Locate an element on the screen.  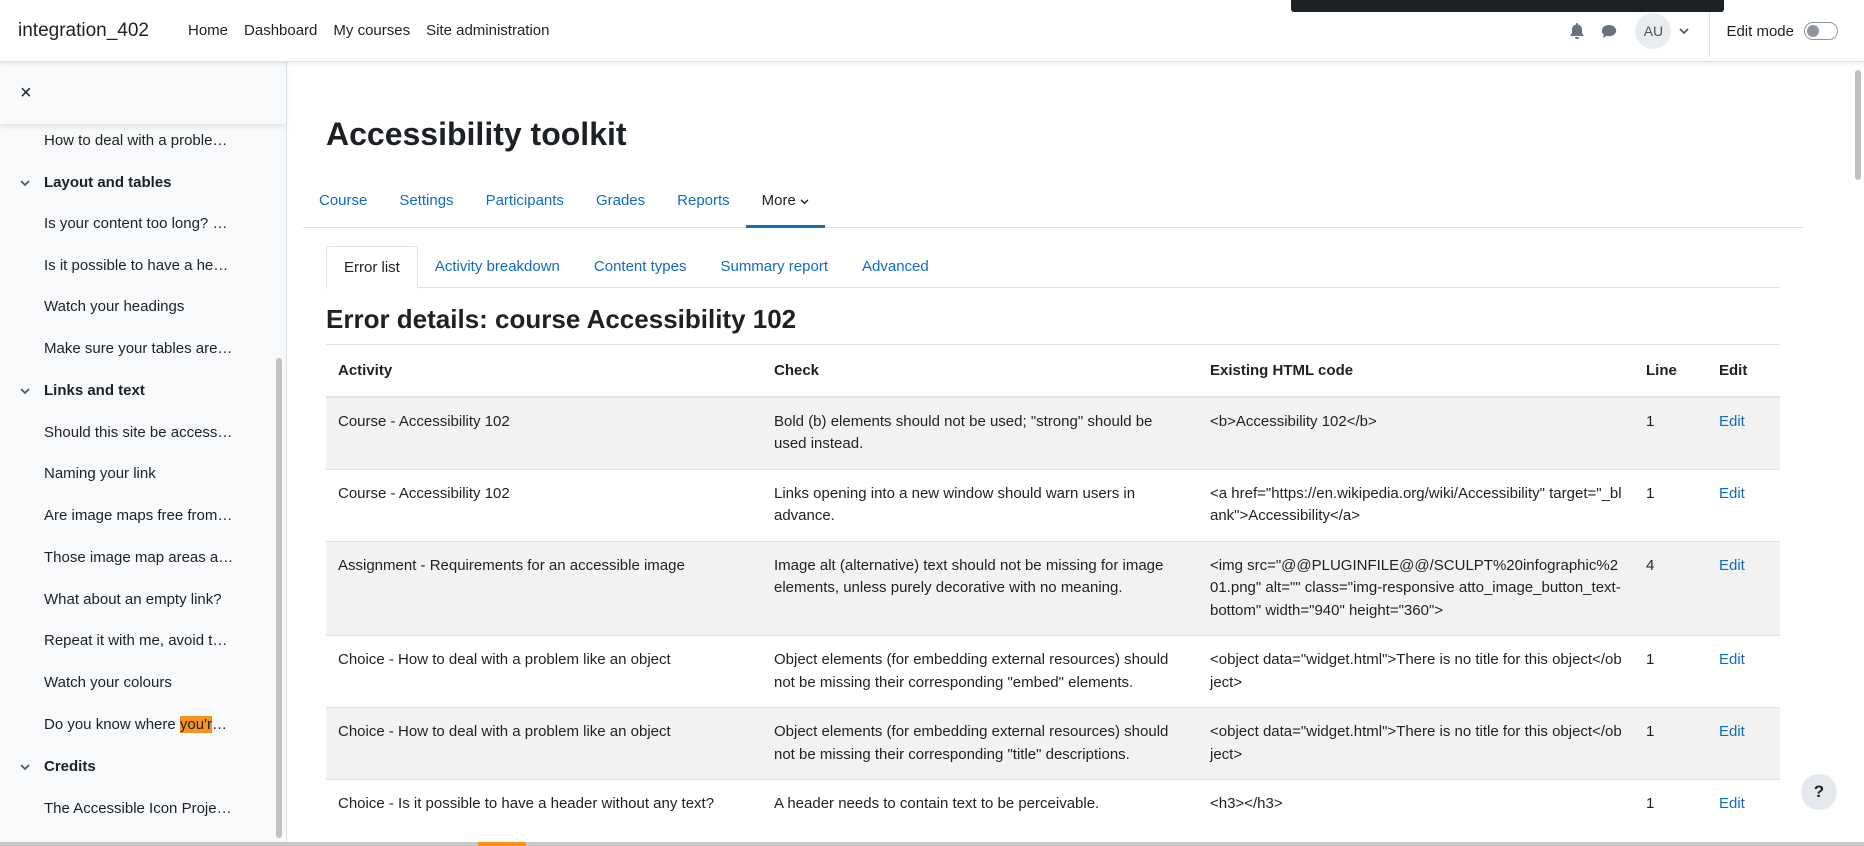
drawer-section-label: Credits is located at coordinates (70, 766).